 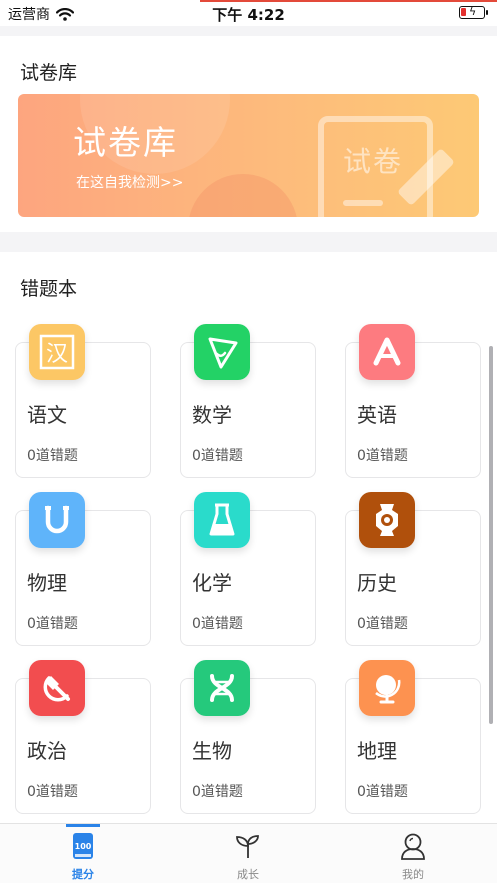 What do you see at coordinates (47, 415) in the screenshot?
I see `subject-name: 语文` at bounding box center [47, 415].